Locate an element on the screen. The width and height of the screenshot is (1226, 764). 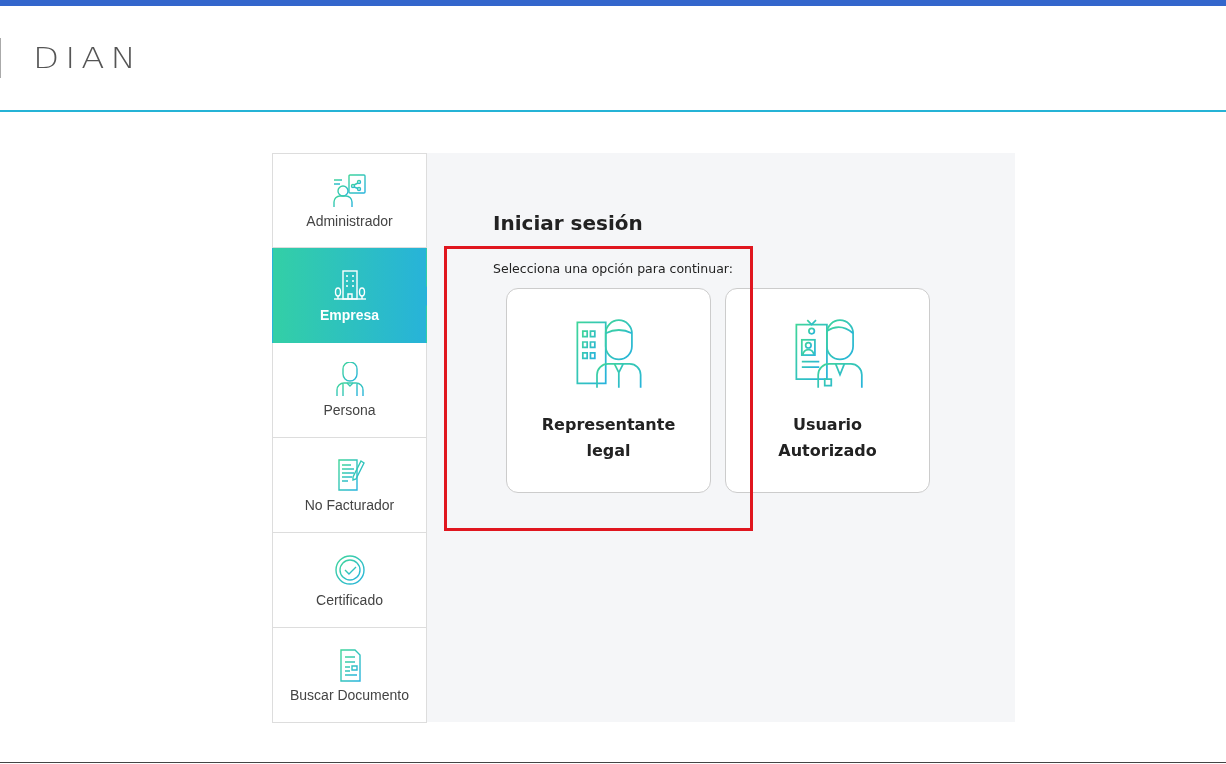
login-title: Iniciar sesión is located at coordinates (568, 223).